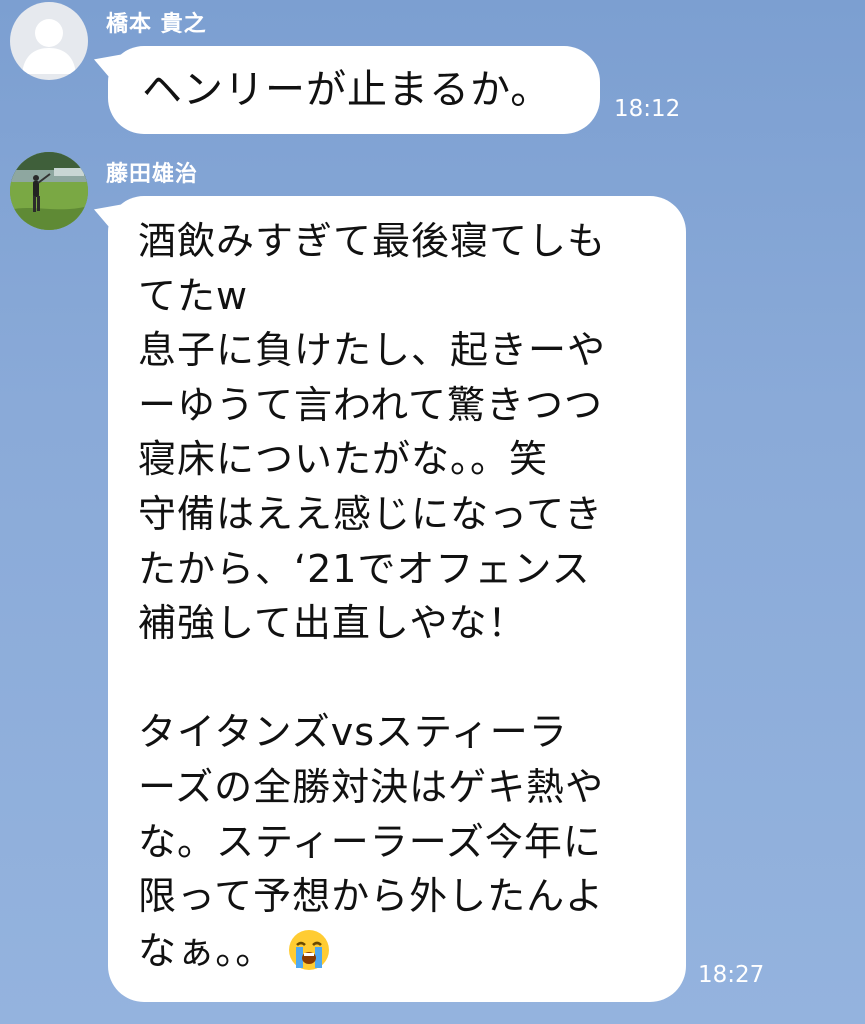 The width and height of the screenshot is (865, 1024). I want to click on message-item: 橋本 貴之 ヘンリーが止まるか。 18:12, so click(432, 70).